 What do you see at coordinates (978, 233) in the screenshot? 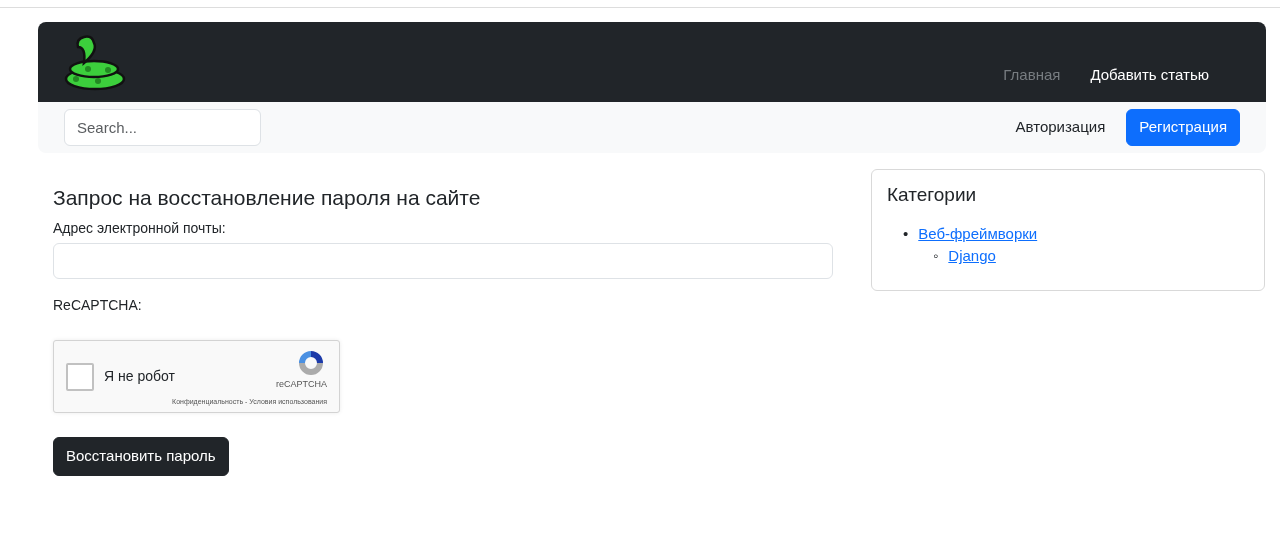
I see `category-link: Веб-фреймворки` at bounding box center [978, 233].